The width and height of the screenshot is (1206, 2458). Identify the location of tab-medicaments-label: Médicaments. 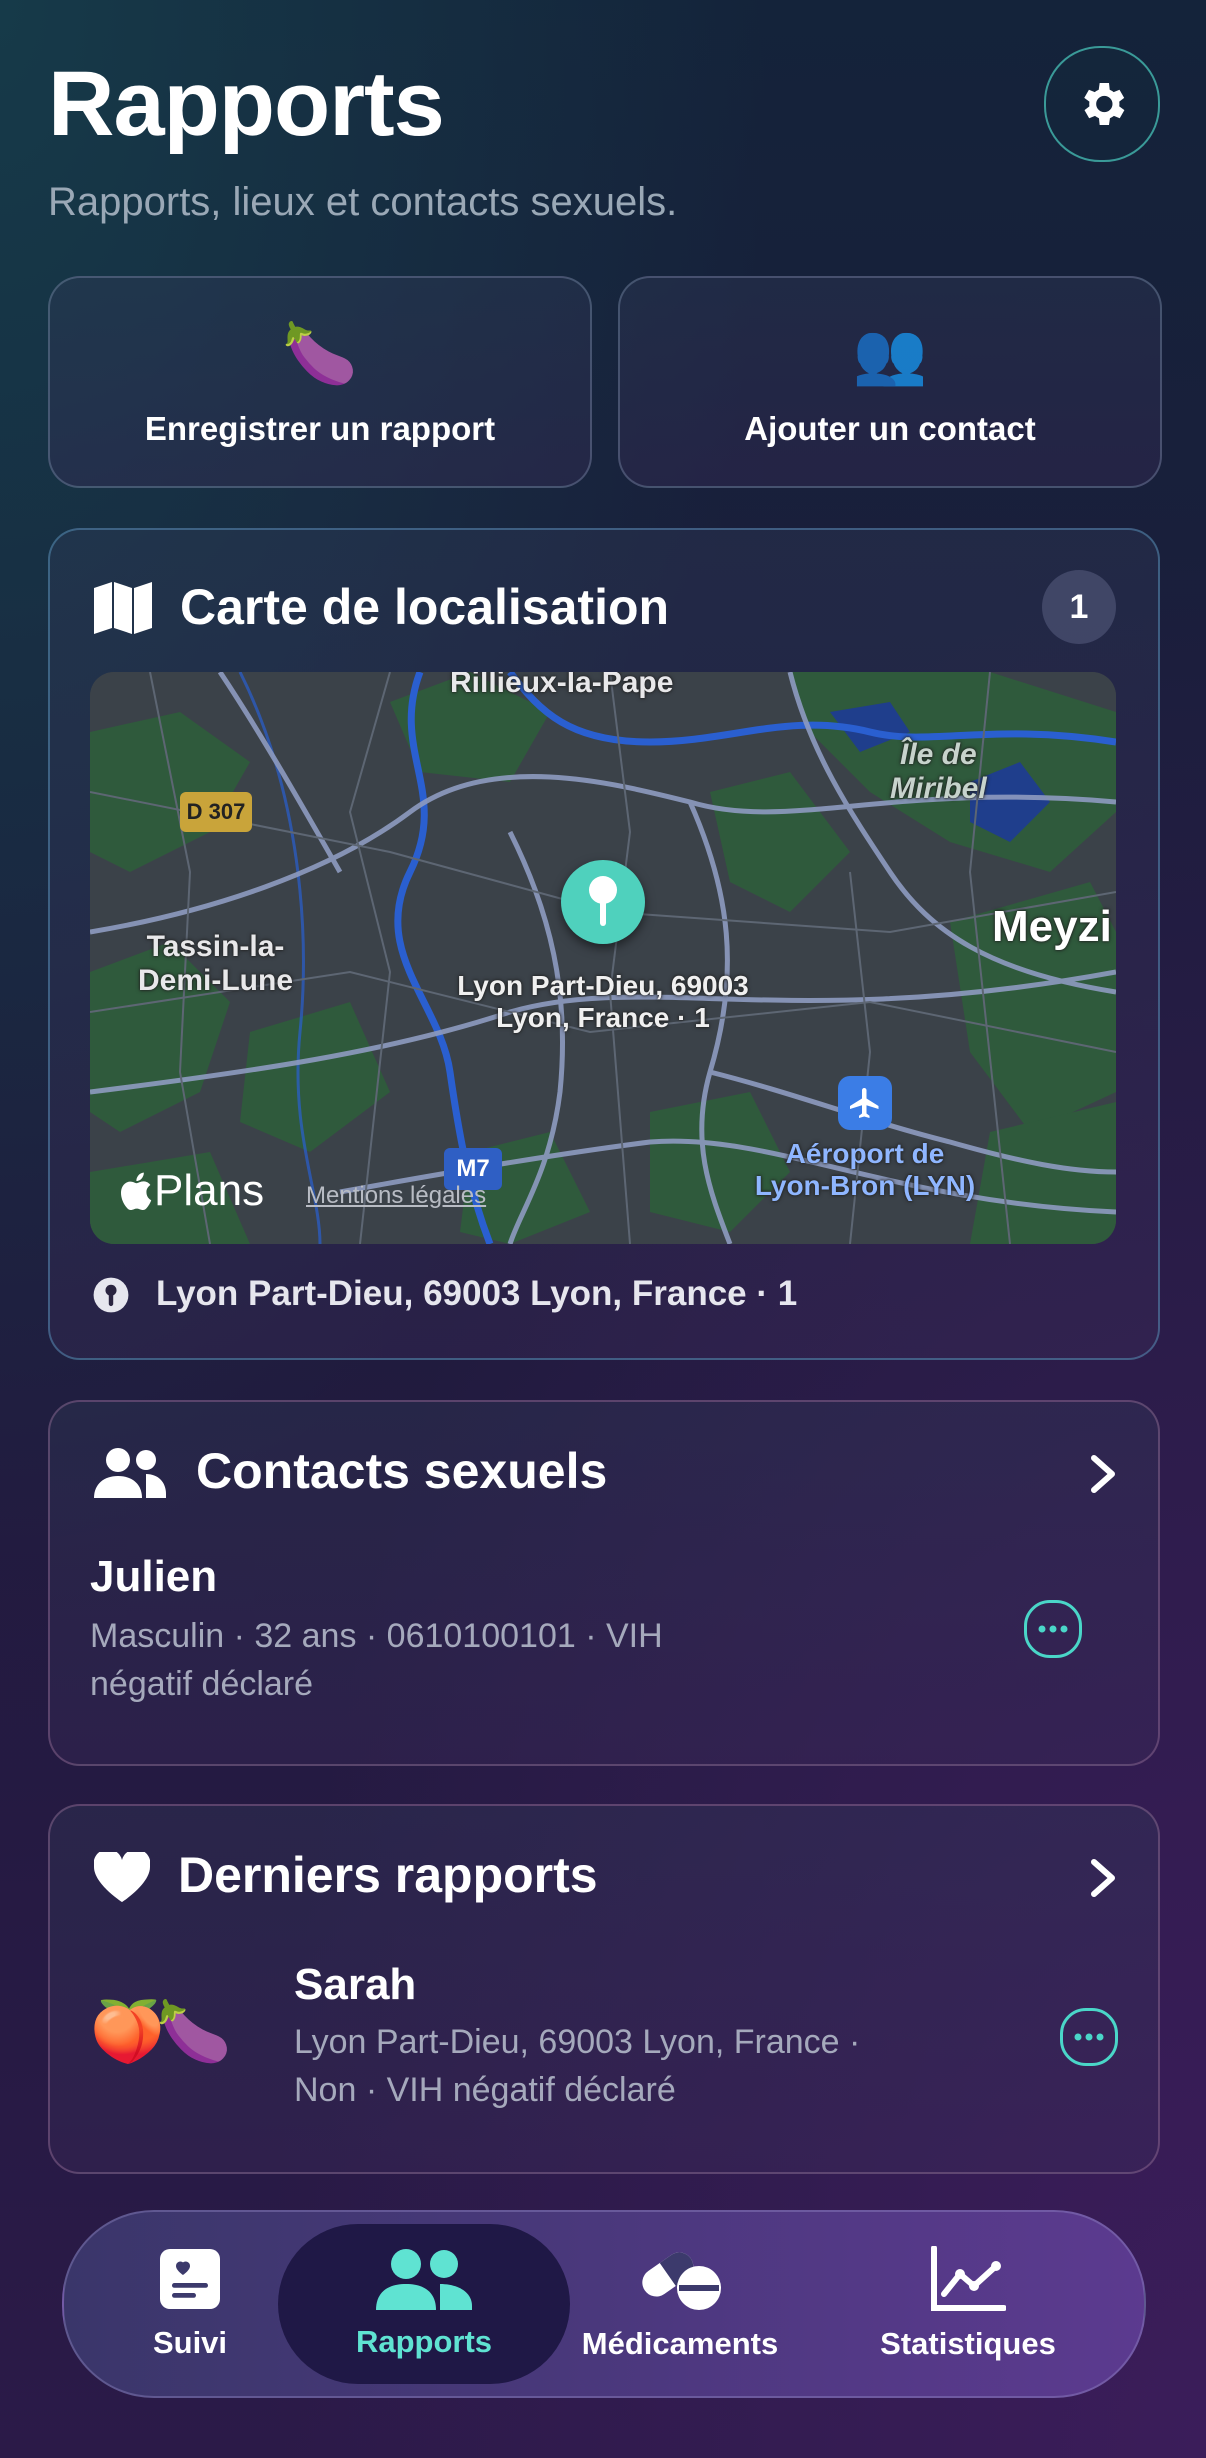
(680, 2343).